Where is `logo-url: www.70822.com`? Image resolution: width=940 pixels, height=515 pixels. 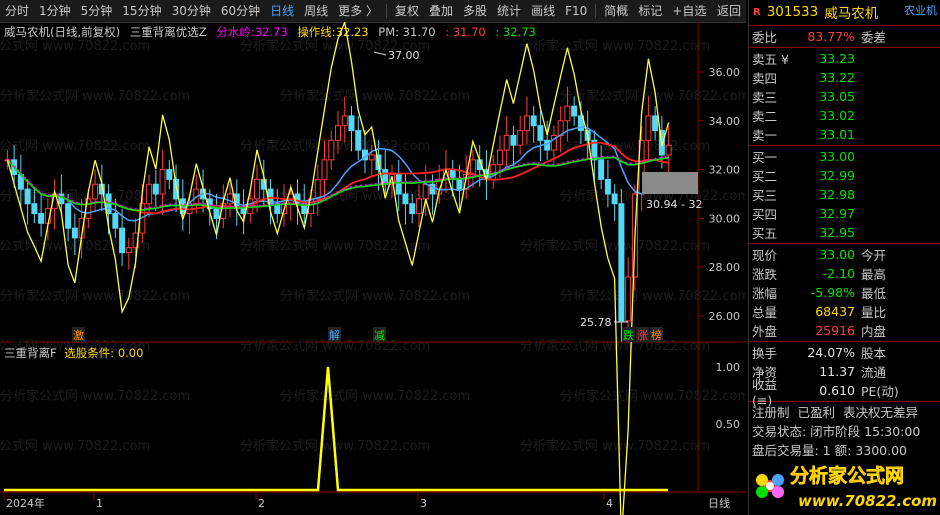 logo-url: www.70822.com is located at coordinates (867, 501).